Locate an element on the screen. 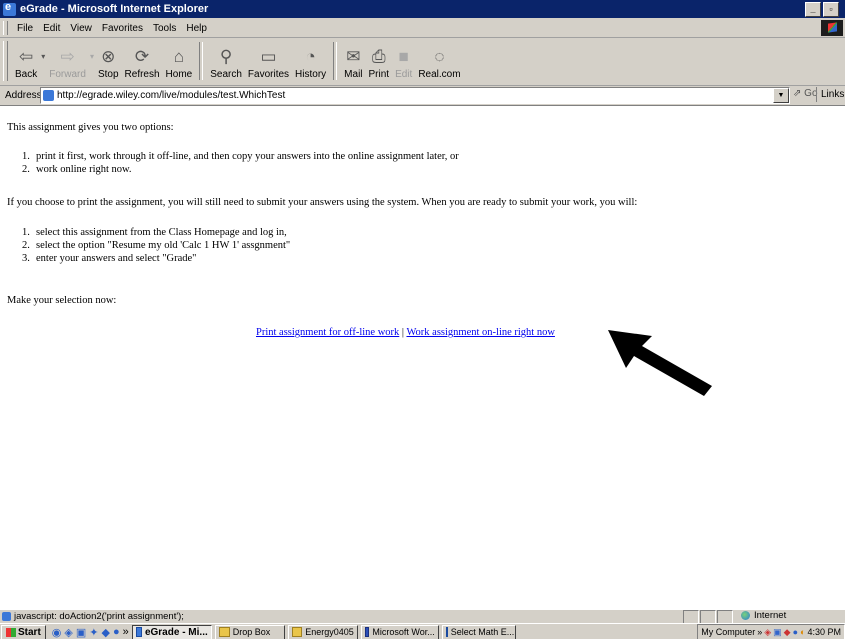 The height and width of the screenshot is (639, 845). search-icon: ⚲ is located at coordinates (226, 56).